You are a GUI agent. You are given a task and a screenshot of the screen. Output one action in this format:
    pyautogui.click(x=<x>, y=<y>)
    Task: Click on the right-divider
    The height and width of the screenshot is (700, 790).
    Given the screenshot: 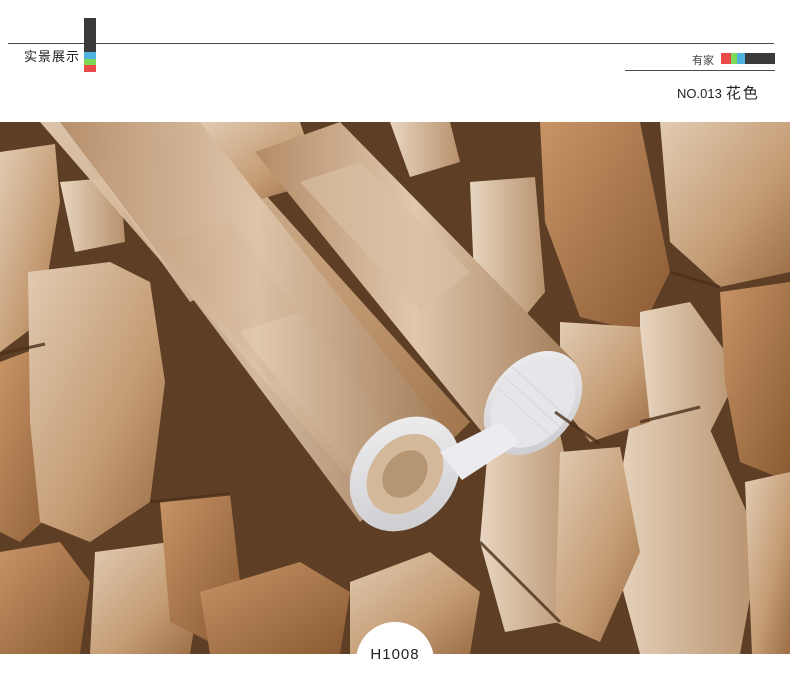 What is the action you would take?
    pyautogui.click(x=700, y=70)
    